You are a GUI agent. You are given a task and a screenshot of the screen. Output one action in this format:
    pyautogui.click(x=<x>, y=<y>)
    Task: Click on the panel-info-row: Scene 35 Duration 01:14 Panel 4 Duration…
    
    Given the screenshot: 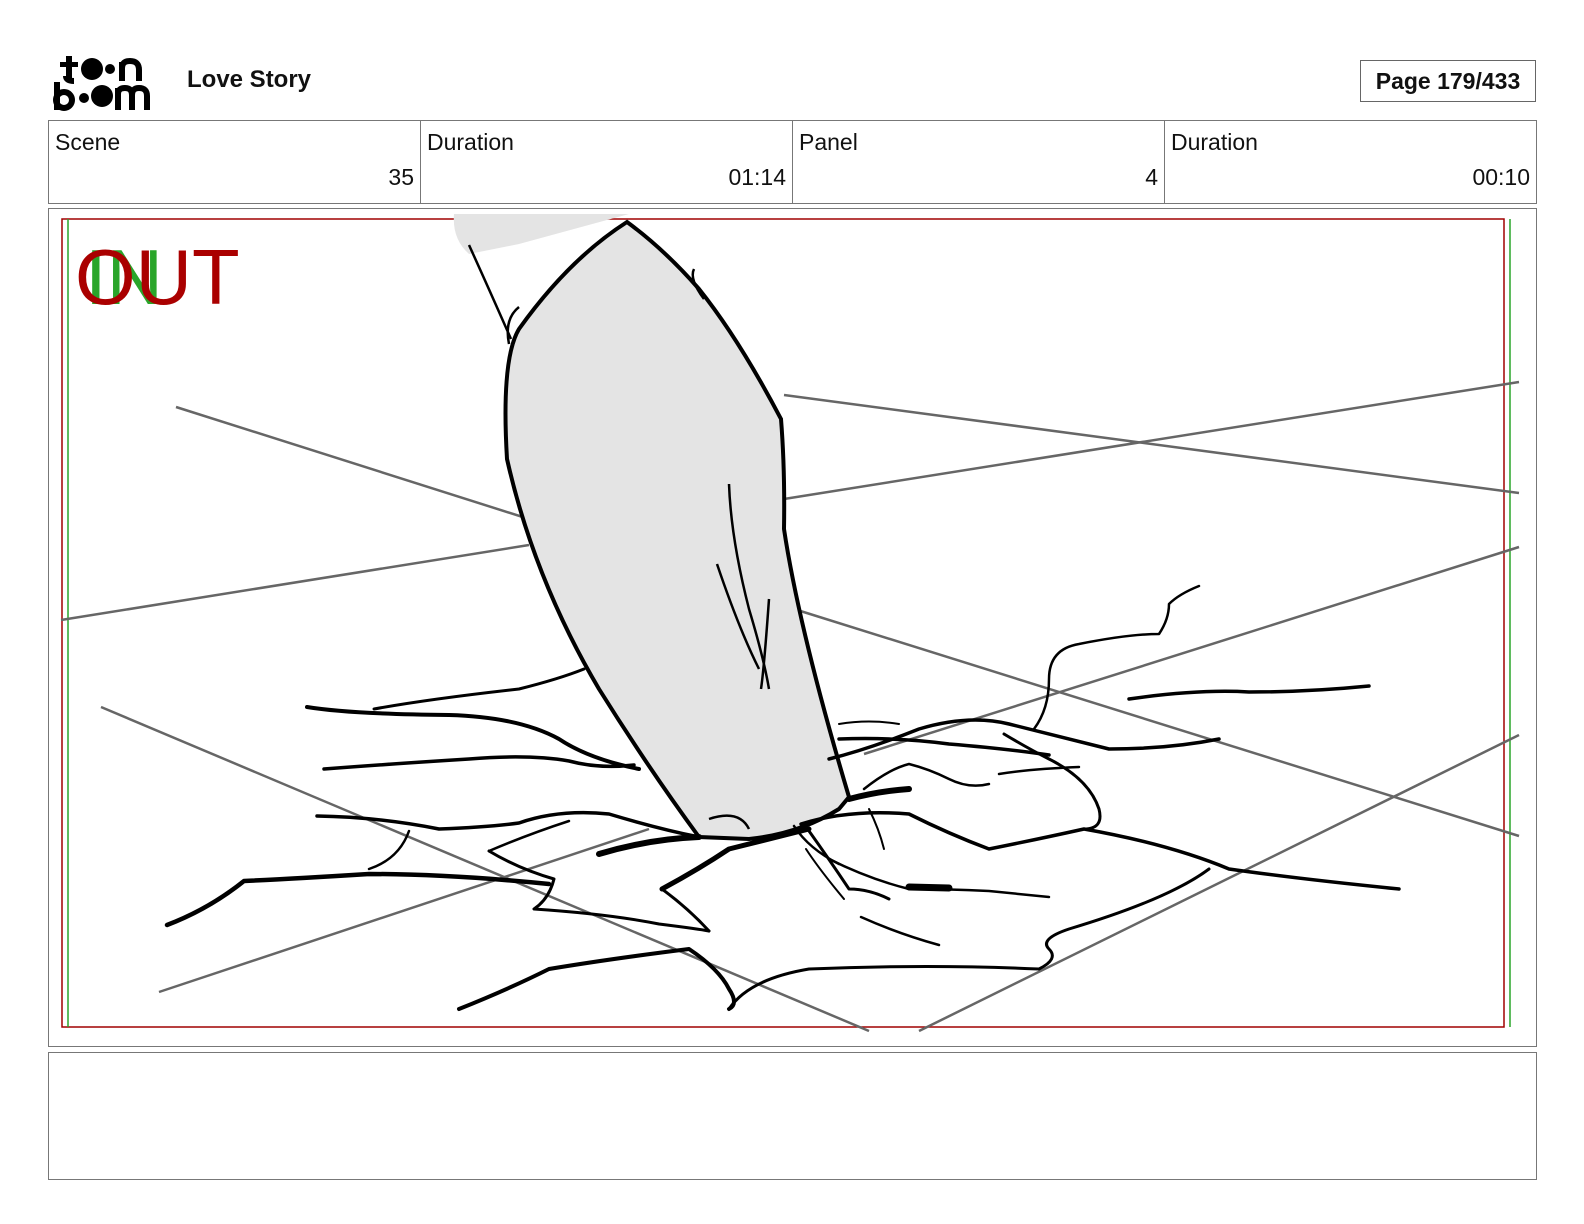 What is the action you would take?
    pyautogui.click(x=792, y=162)
    